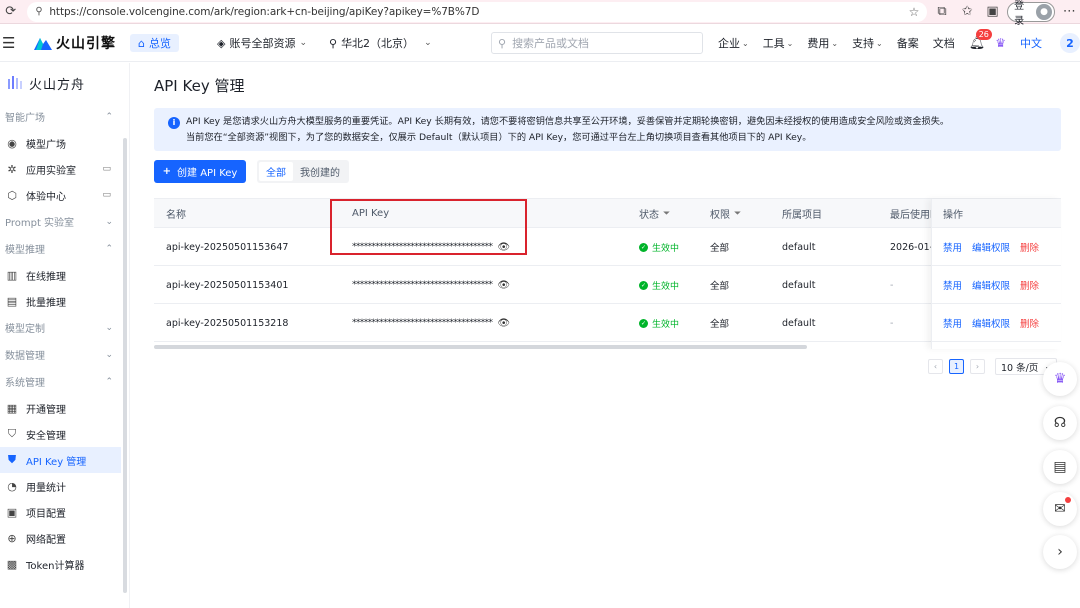 The height and width of the screenshot is (608, 1080). I want to click on login-button: 登录 ●, so click(1031, 14).